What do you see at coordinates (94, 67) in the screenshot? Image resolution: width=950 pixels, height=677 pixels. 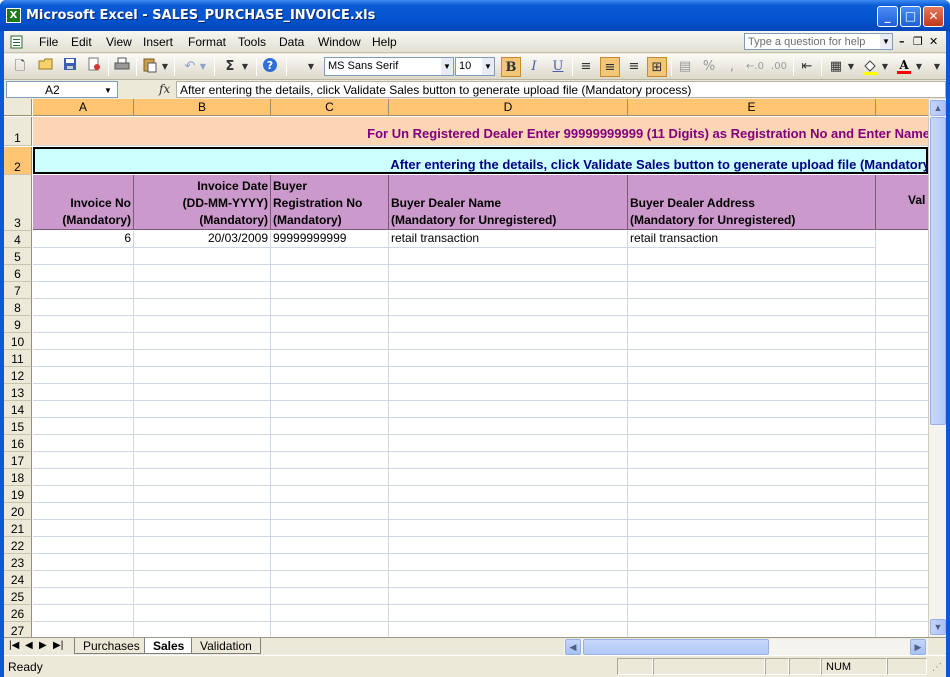 I see `permission-icon` at bounding box center [94, 67].